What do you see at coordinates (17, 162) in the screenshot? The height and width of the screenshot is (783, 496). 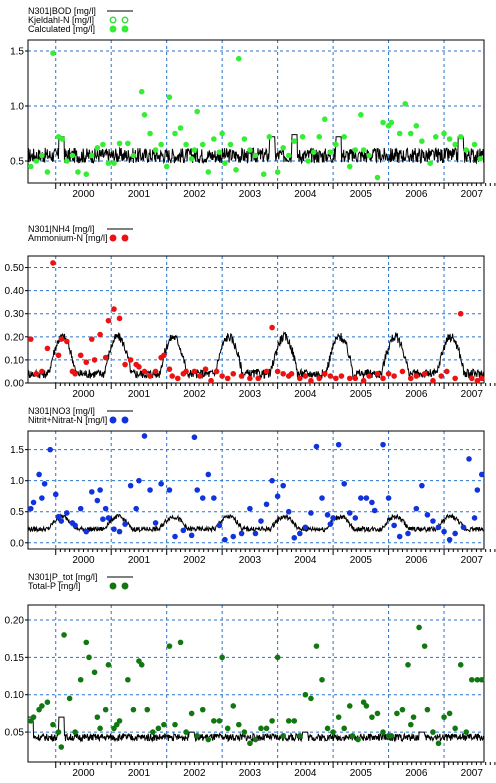 I see `y-tick-label: 0.5` at bounding box center [17, 162].